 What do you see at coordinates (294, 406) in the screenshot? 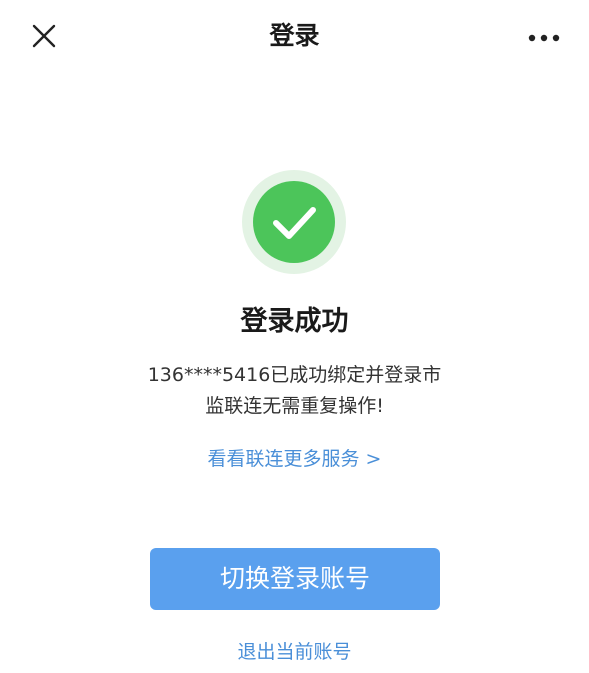
I see `result-description-line-2: 监联连无需重复操作!` at bounding box center [294, 406].